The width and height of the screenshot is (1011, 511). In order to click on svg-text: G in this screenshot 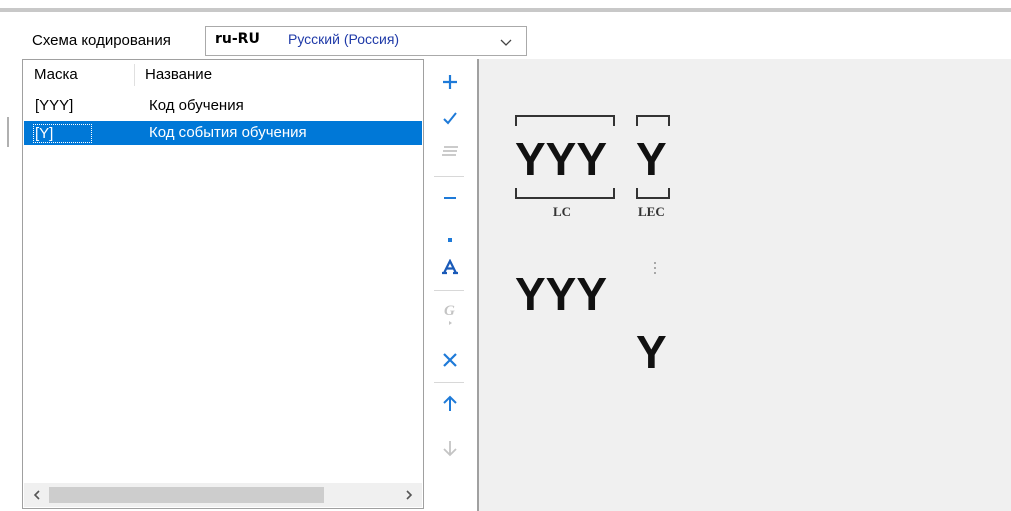, I will do `click(449, 311)`.